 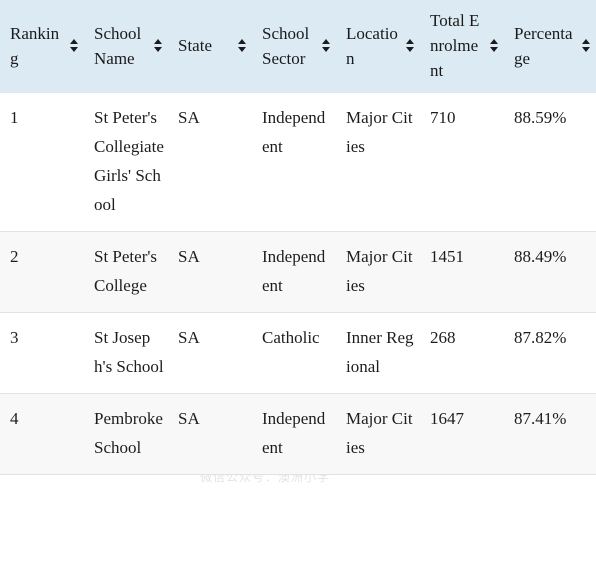 I want to click on cell-total-enrolment: 268, so click(x=462, y=353).